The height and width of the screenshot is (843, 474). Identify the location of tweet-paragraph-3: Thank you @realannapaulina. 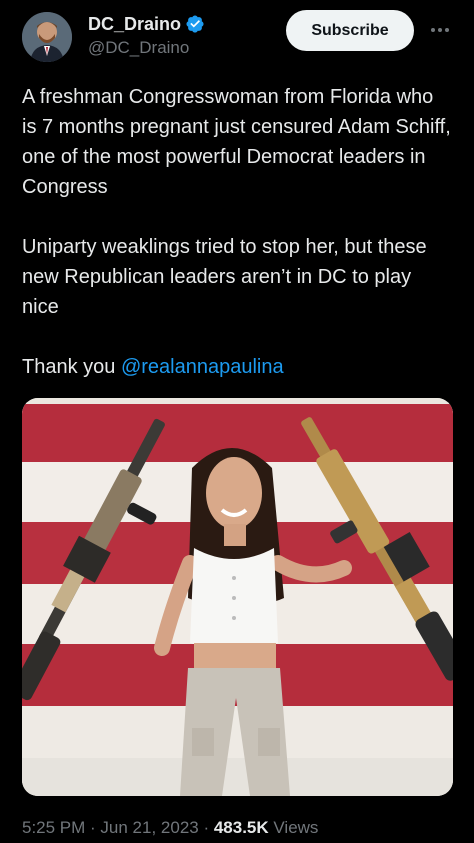
(237, 367).